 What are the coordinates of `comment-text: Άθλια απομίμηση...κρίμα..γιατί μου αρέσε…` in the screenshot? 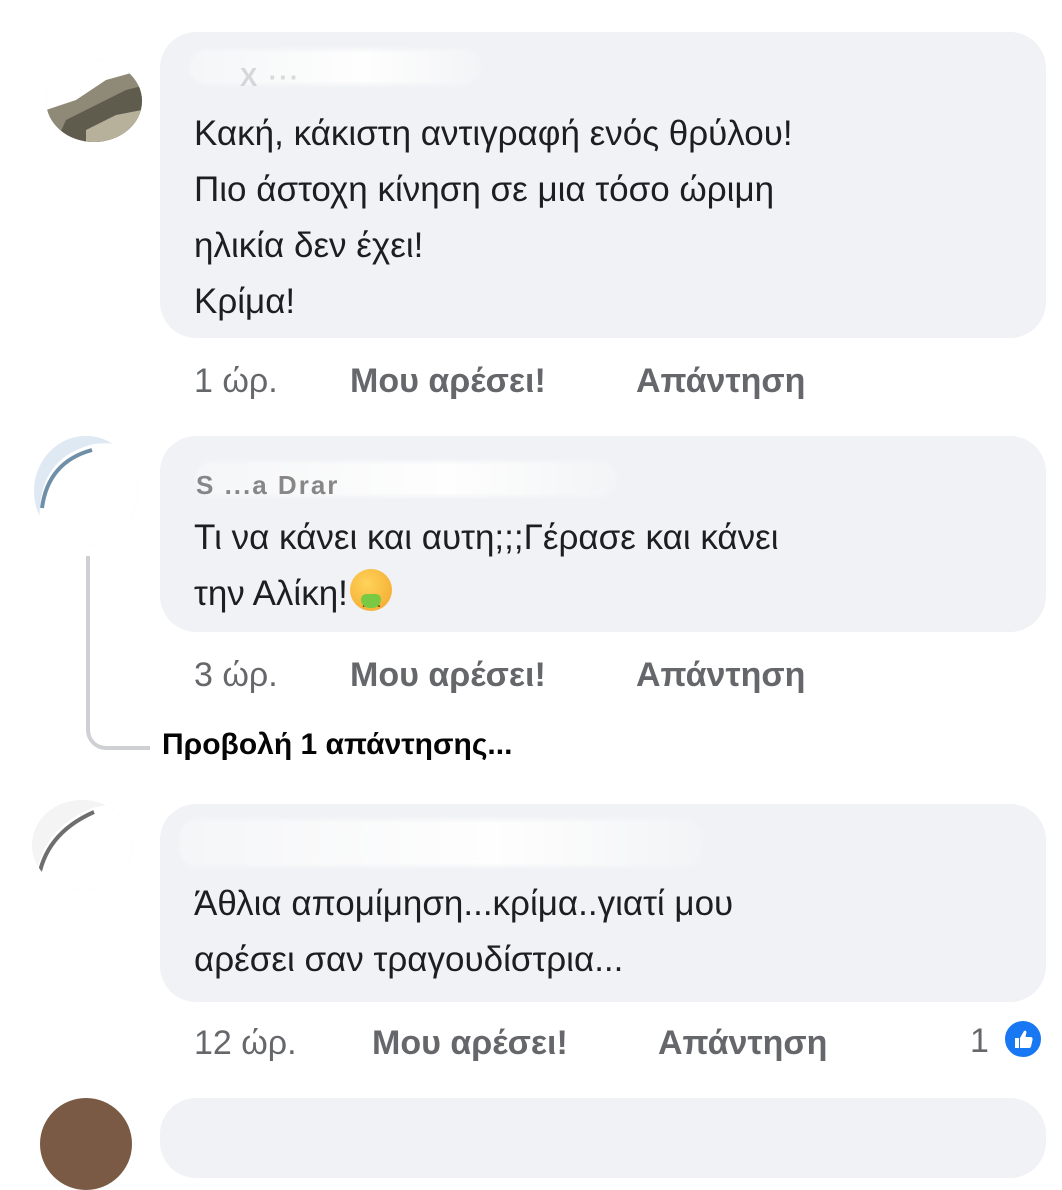 It's located at (463, 932).